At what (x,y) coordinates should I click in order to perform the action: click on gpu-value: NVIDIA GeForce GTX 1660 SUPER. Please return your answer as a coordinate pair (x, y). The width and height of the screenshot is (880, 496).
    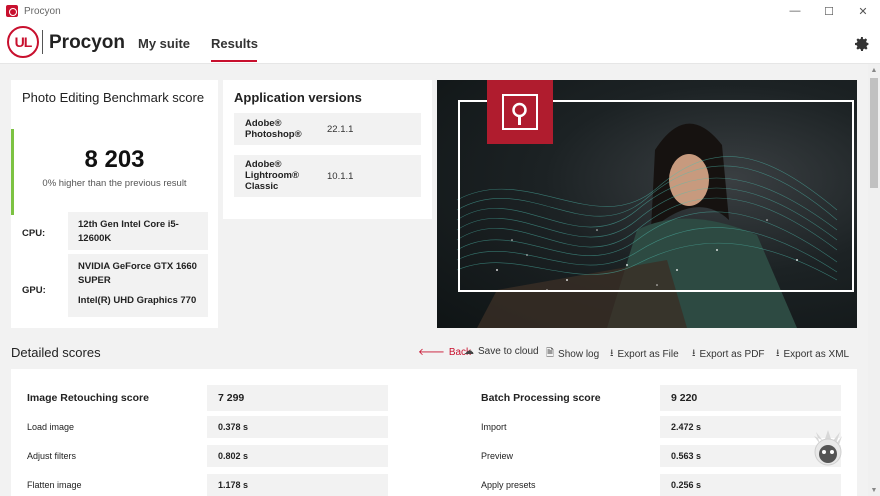
    Looking at the image, I should click on (137, 273).